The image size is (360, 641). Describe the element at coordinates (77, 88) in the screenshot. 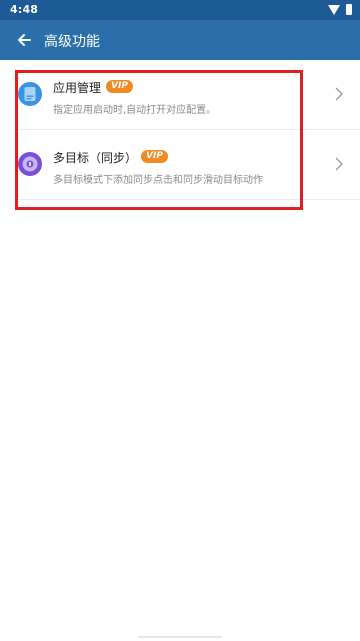

I see `feature-title: 应用管理` at that location.